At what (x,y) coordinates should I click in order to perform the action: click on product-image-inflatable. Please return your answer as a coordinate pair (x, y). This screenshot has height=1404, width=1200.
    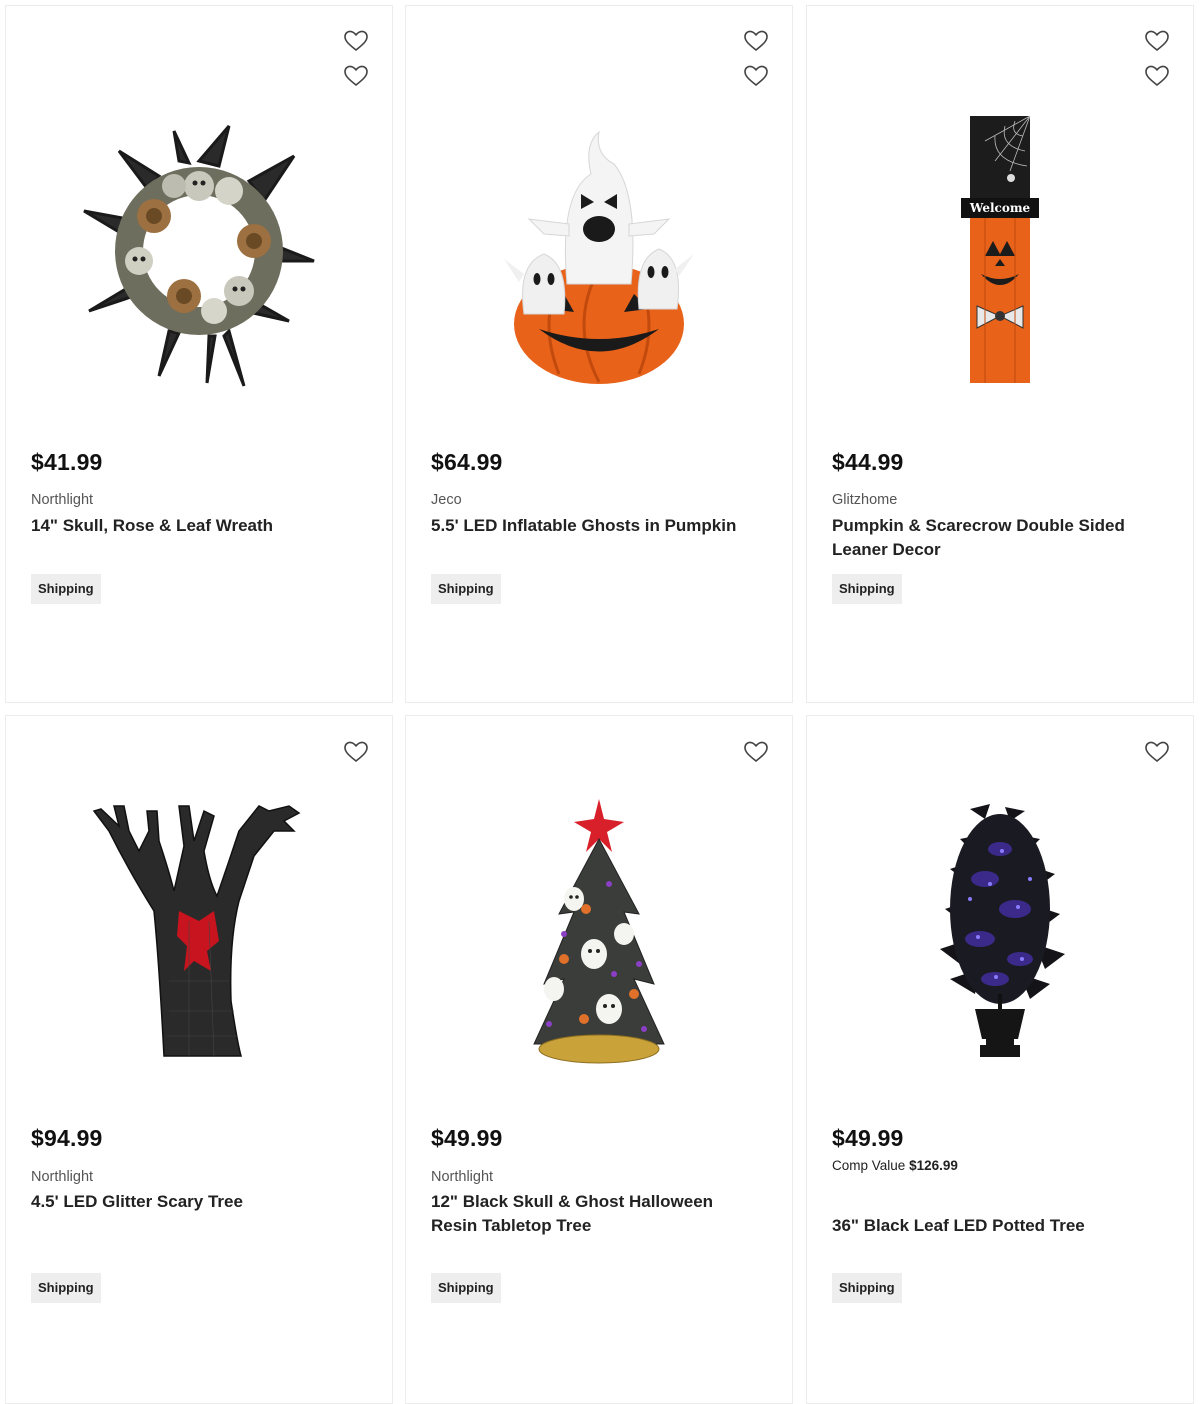
    Looking at the image, I should click on (599, 256).